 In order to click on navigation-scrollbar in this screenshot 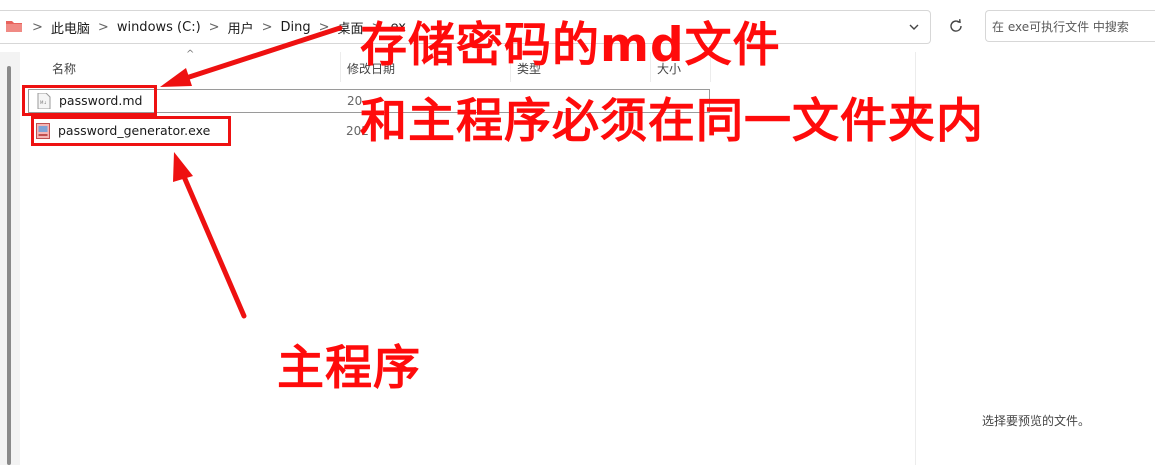, I will do `click(9, 265)`.